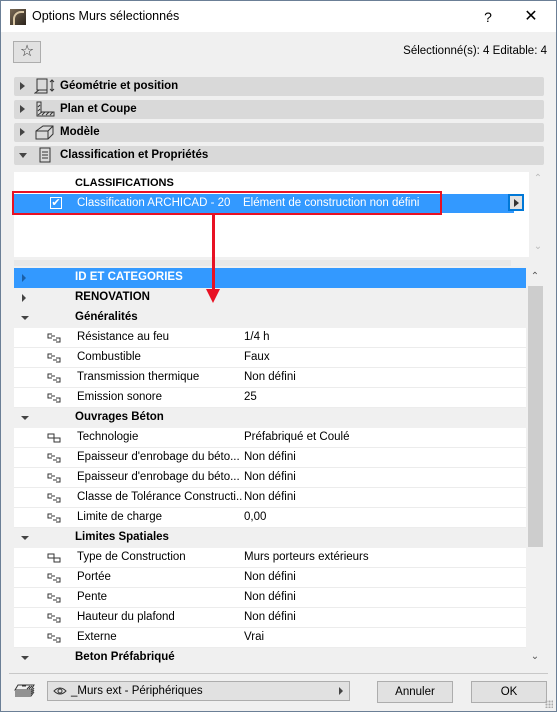  What do you see at coordinates (475, 51) in the screenshot?
I see `selection-info: Sélectionné(s): 4 Editable: 4` at bounding box center [475, 51].